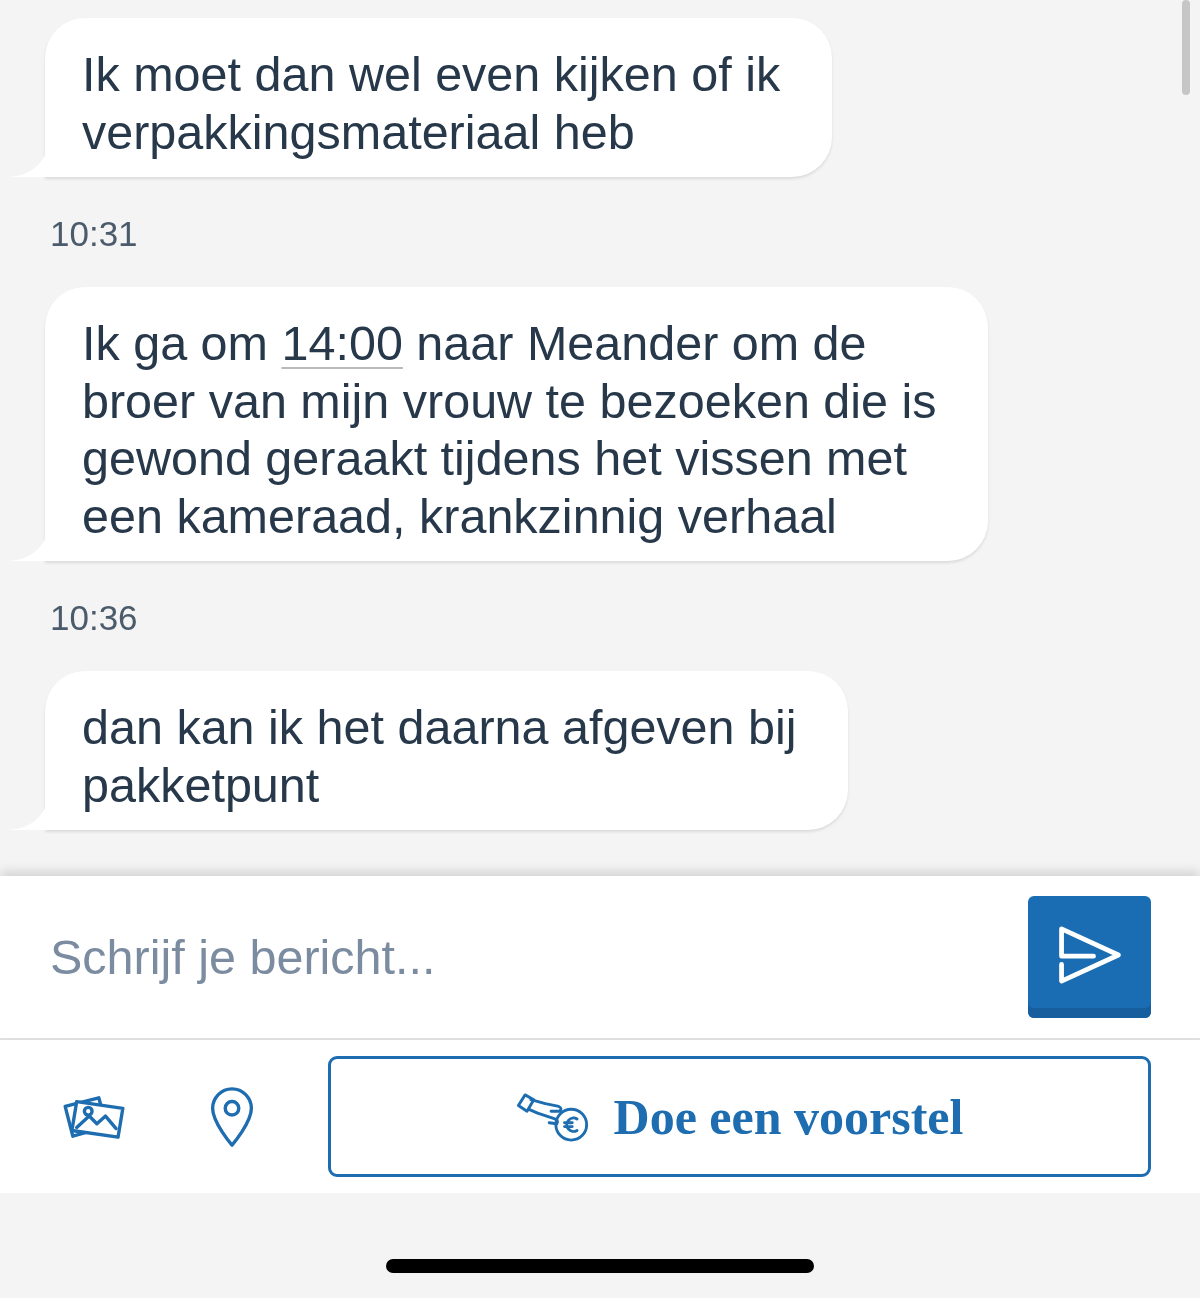  What do you see at coordinates (342, 343) in the screenshot?
I see `time-link: 14:00` at bounding box center [342, 343].